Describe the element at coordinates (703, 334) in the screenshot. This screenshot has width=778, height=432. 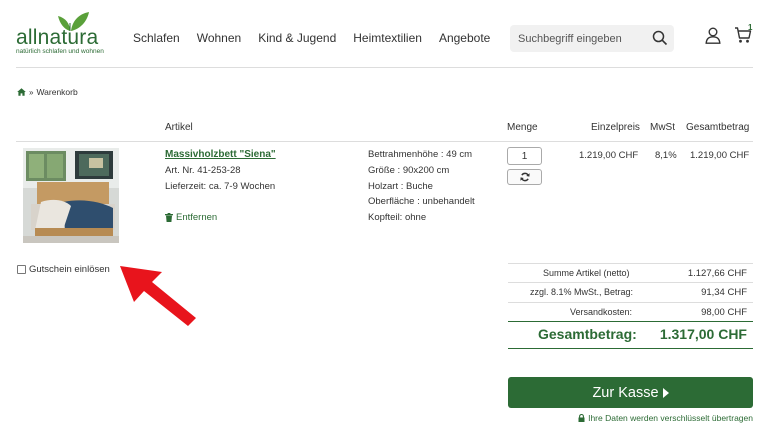
I see `grand-total-value: 1.317,00 CHF` at that location.